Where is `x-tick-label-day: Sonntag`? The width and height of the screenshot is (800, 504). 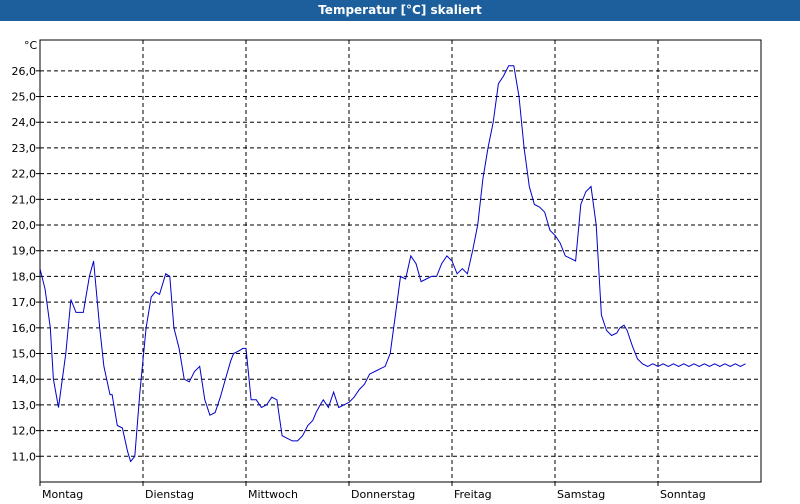
x-tick-label-day: Sonntag is located at coordinates (683, 494).